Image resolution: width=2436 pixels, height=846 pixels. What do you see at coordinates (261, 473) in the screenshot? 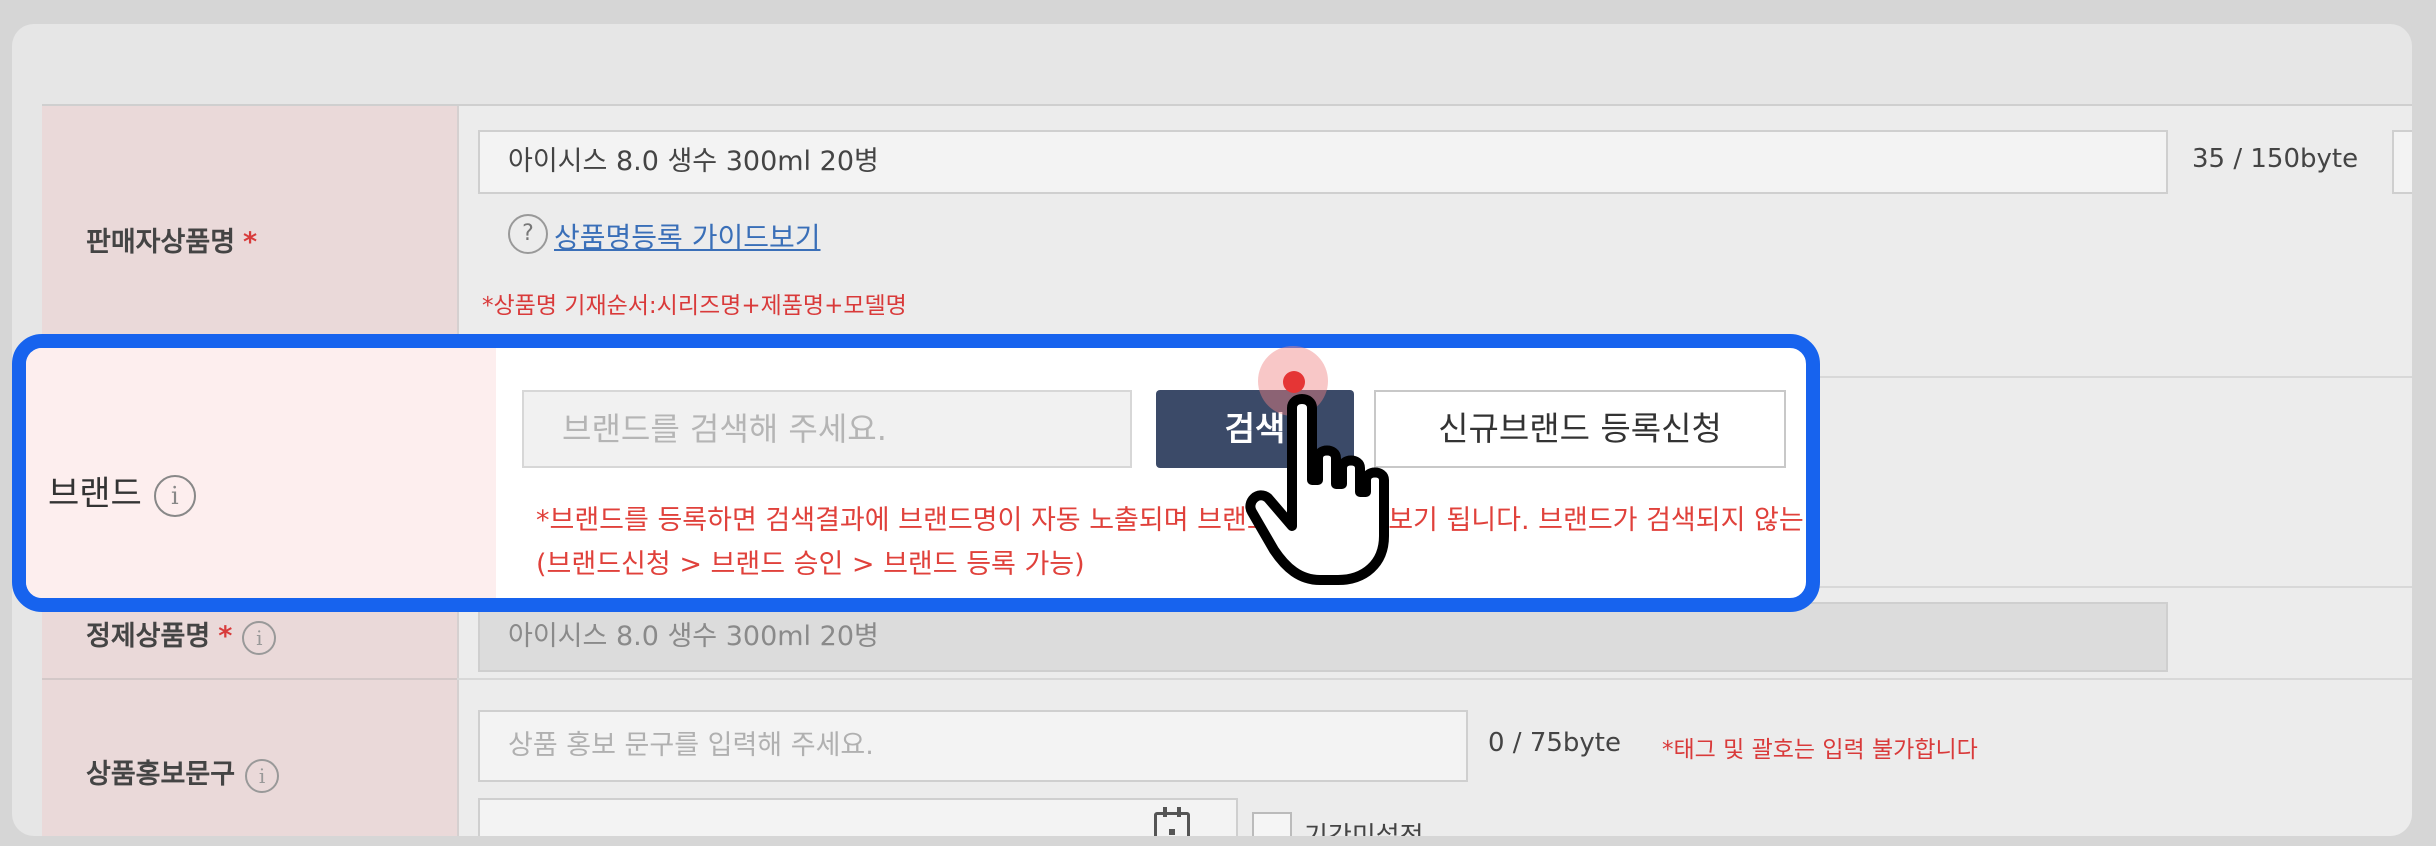
I see `brand-label-cell: 브랜드 i` at bounding box center [261, 473].